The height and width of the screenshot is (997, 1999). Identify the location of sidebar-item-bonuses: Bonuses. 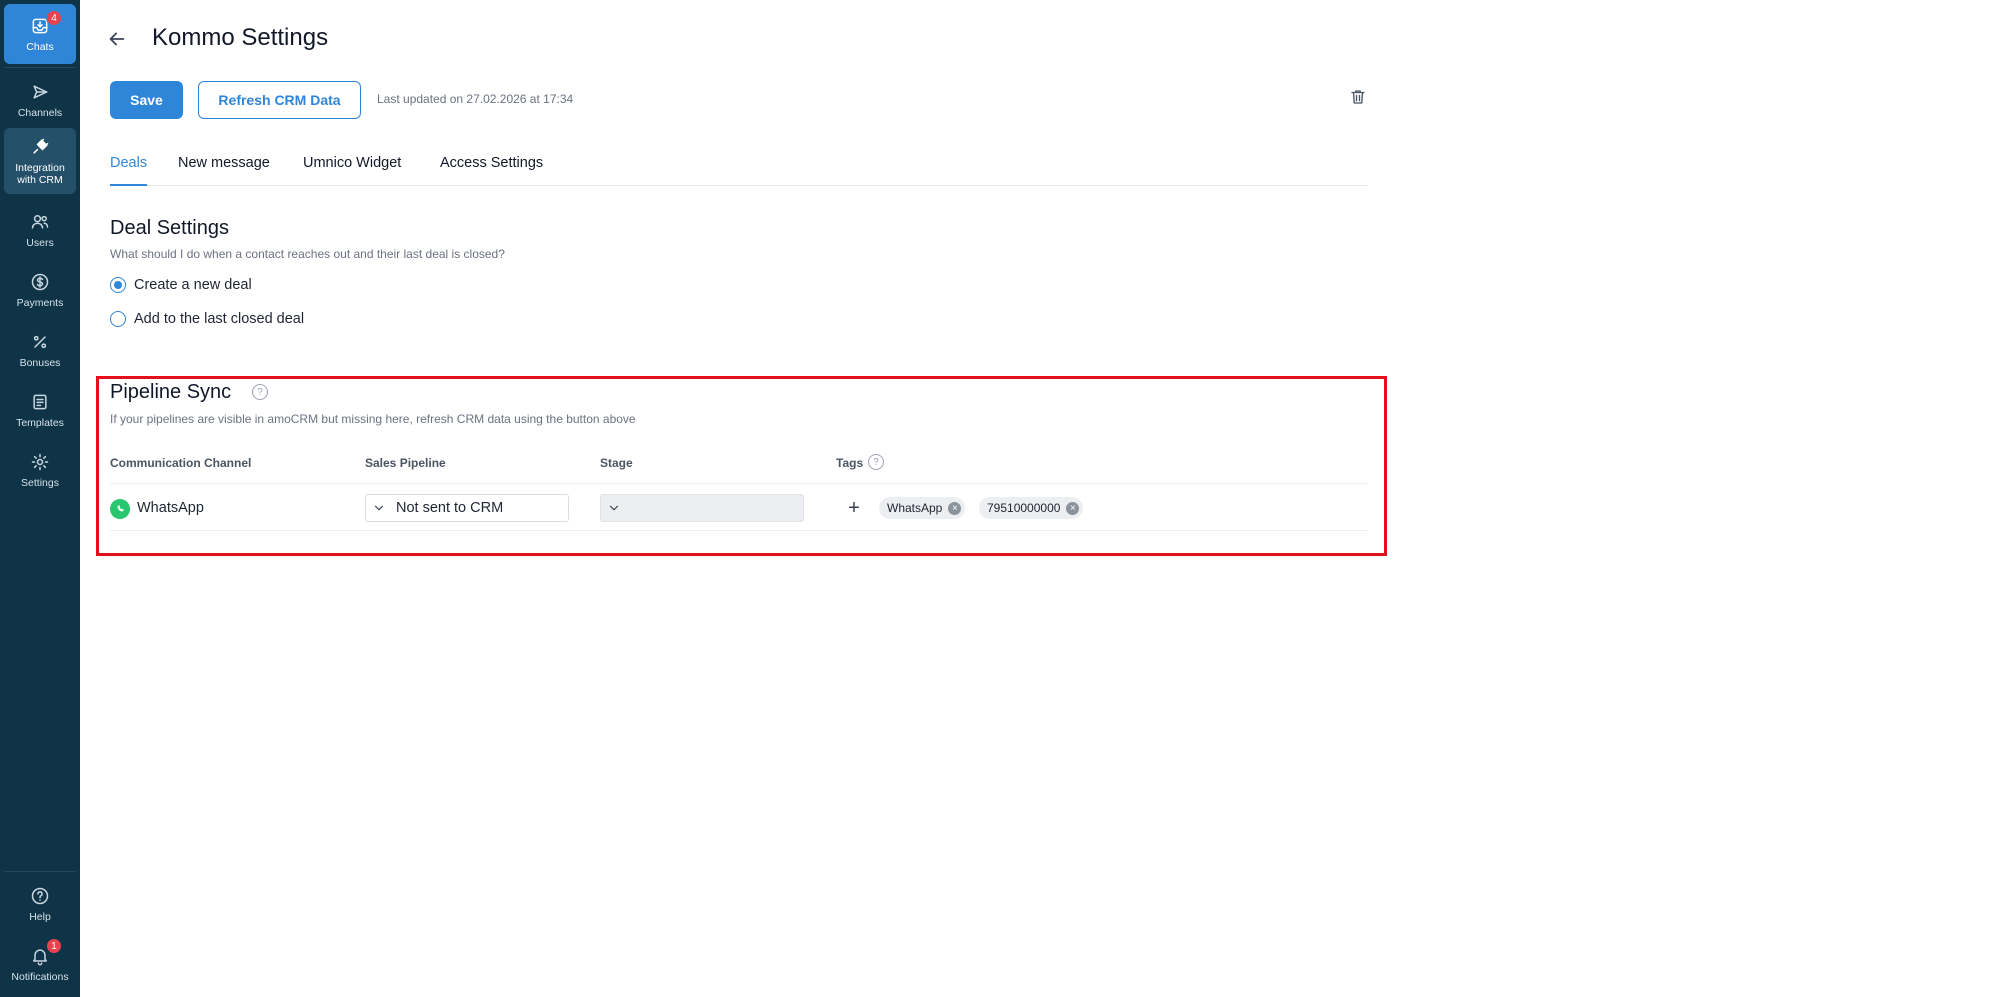
(40, 350).